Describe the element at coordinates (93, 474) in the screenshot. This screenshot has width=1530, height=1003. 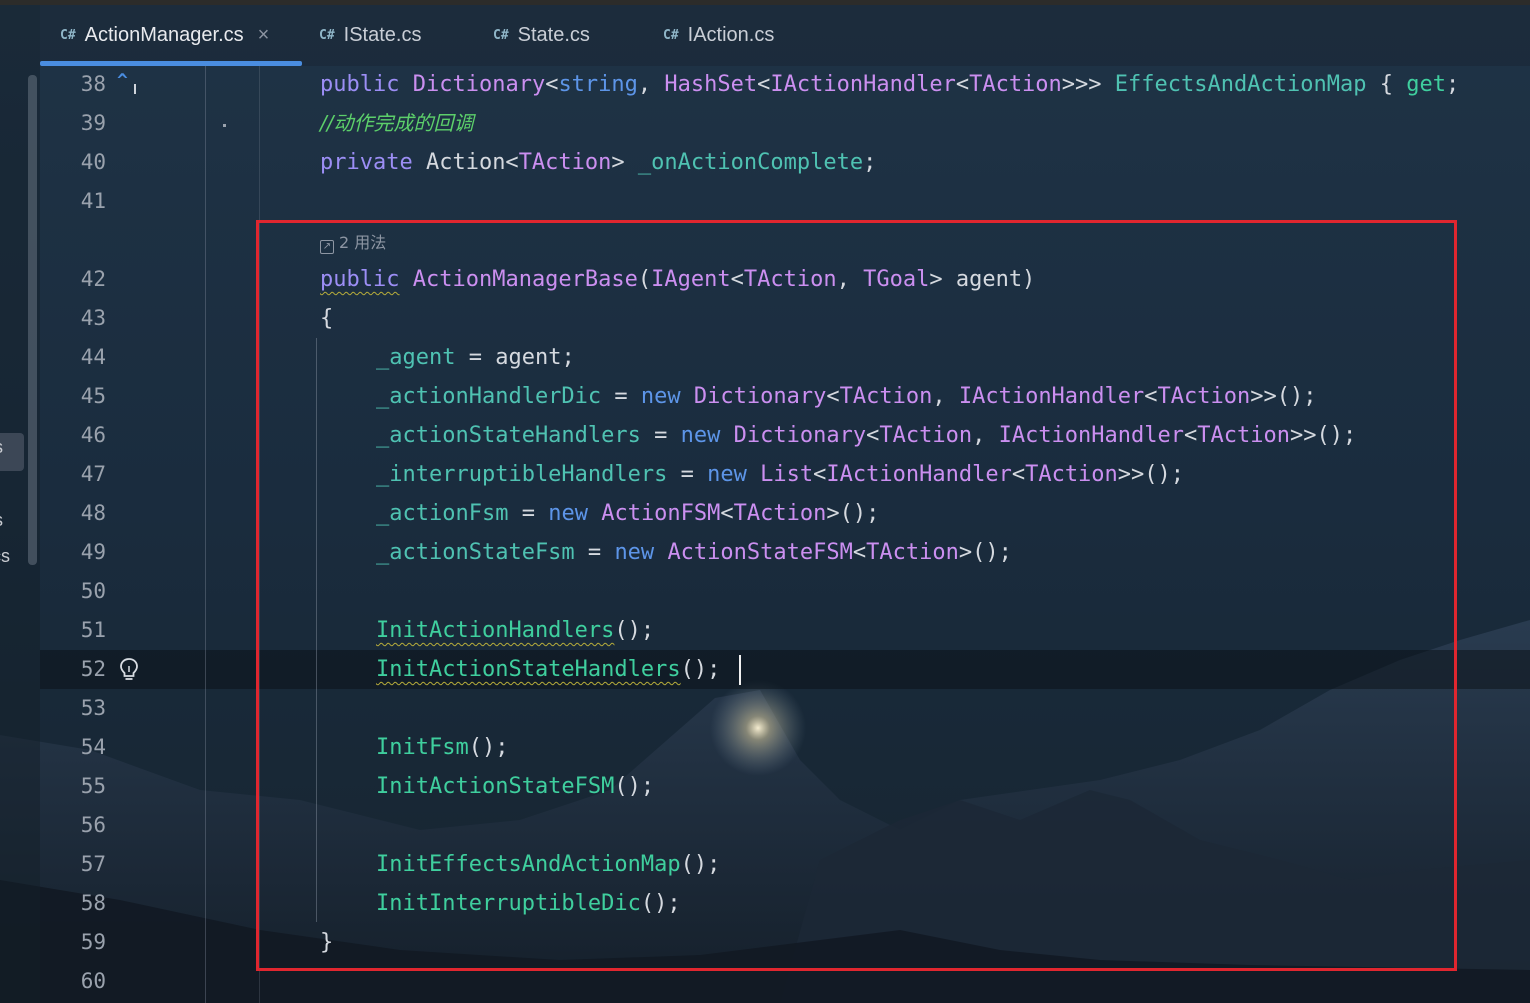
I see `line-number: 47` at that location.